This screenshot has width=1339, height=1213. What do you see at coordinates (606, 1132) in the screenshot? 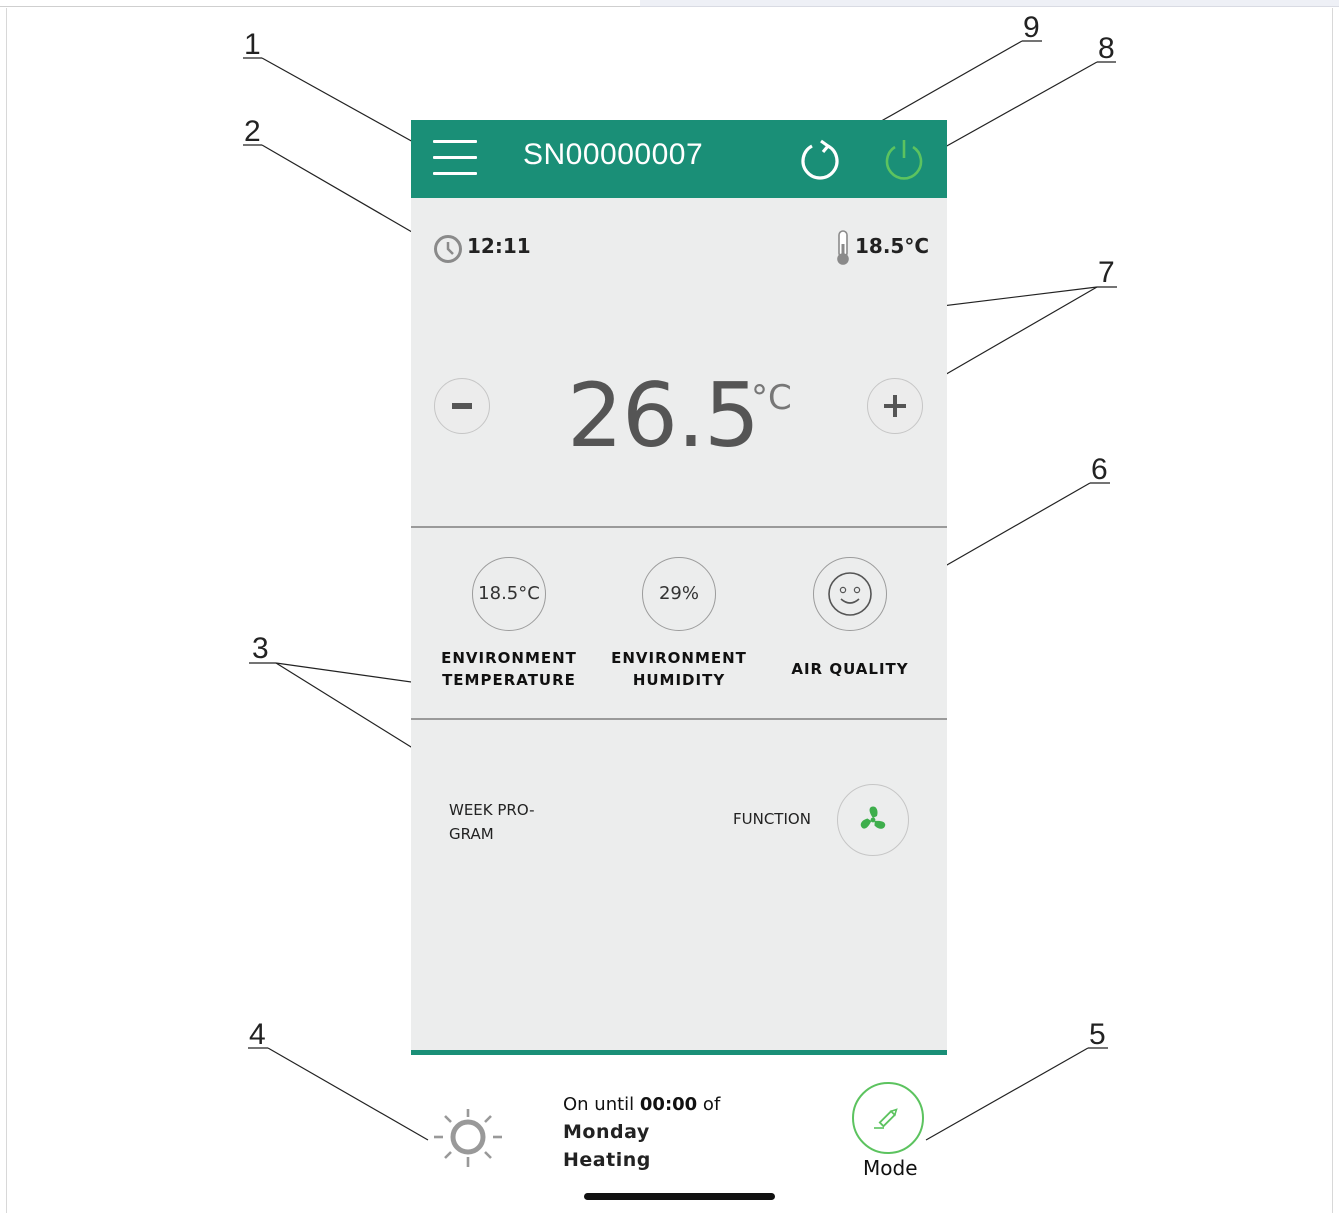
I see `status-day: Monday` at bounding box center [606, 1132].